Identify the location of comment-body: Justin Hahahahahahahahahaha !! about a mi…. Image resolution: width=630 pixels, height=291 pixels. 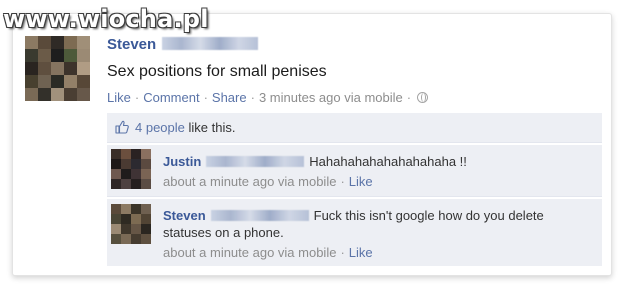
(315, 171).